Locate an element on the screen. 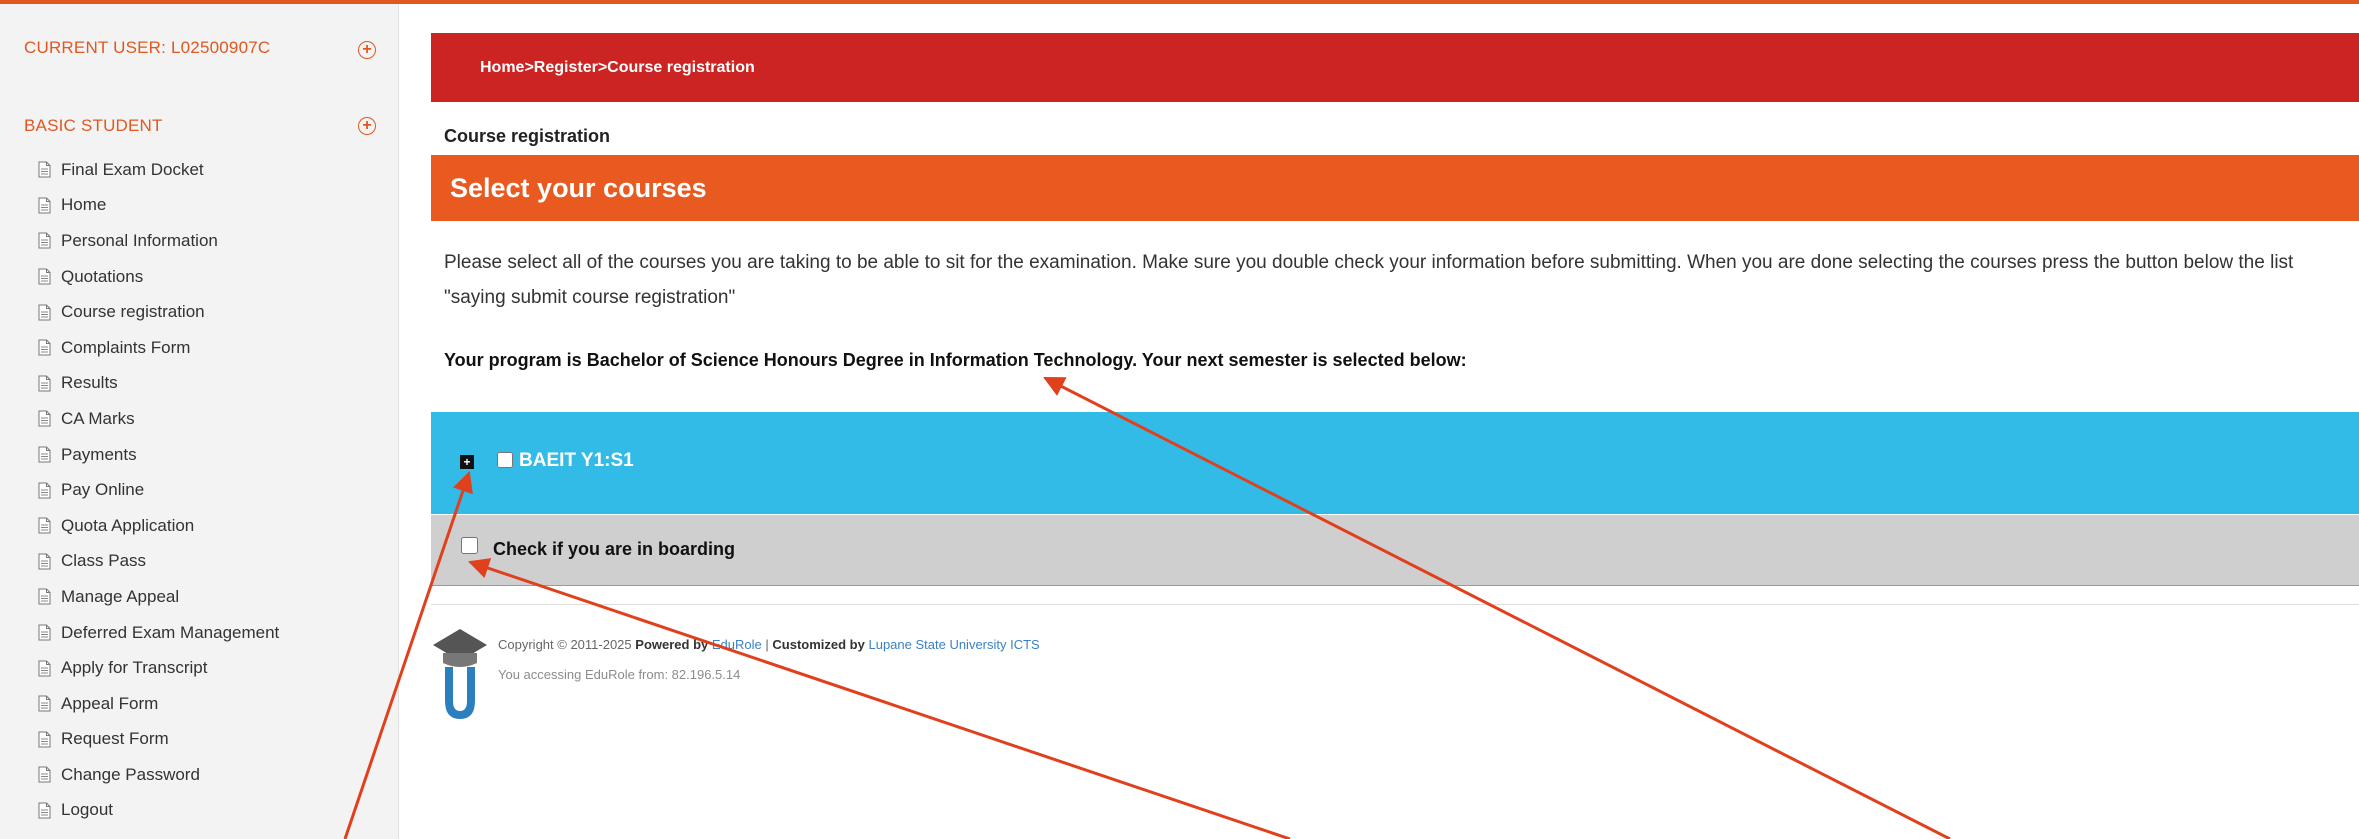 The image size is (2359, 839). lsu-icts-link: Lupane State University ICTS is located at coordinates (953, 644).